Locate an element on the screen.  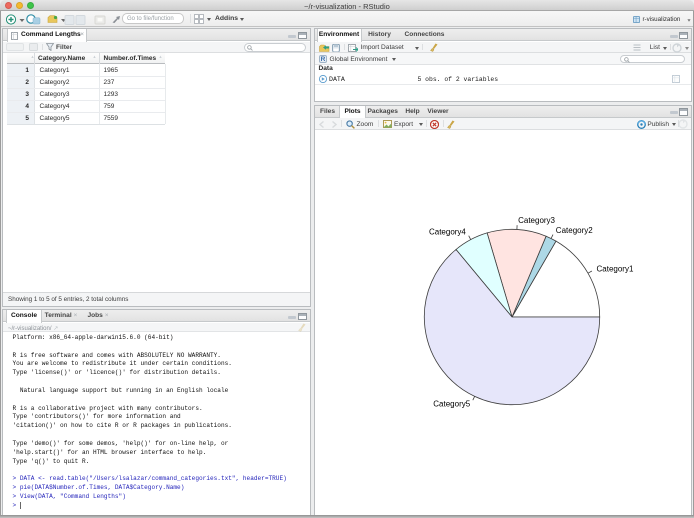
svg-text: R is located at coordinates (322, 59).